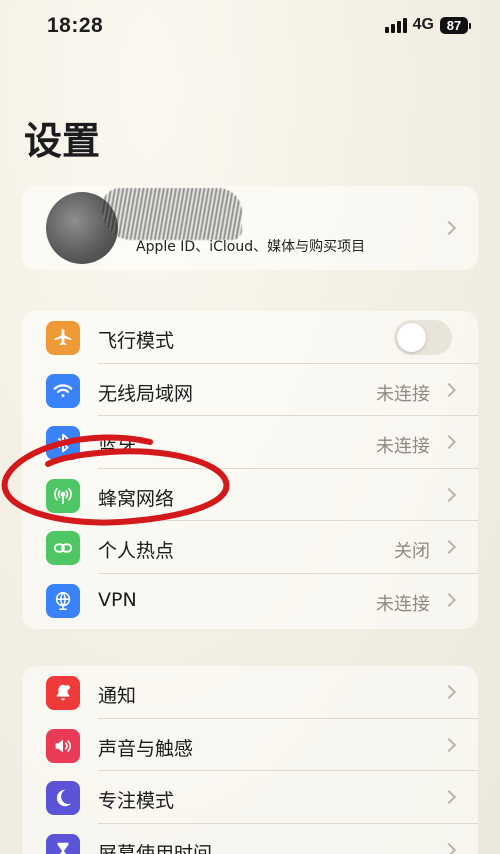  I want to click on page-title: 设置, so click(62, 141).